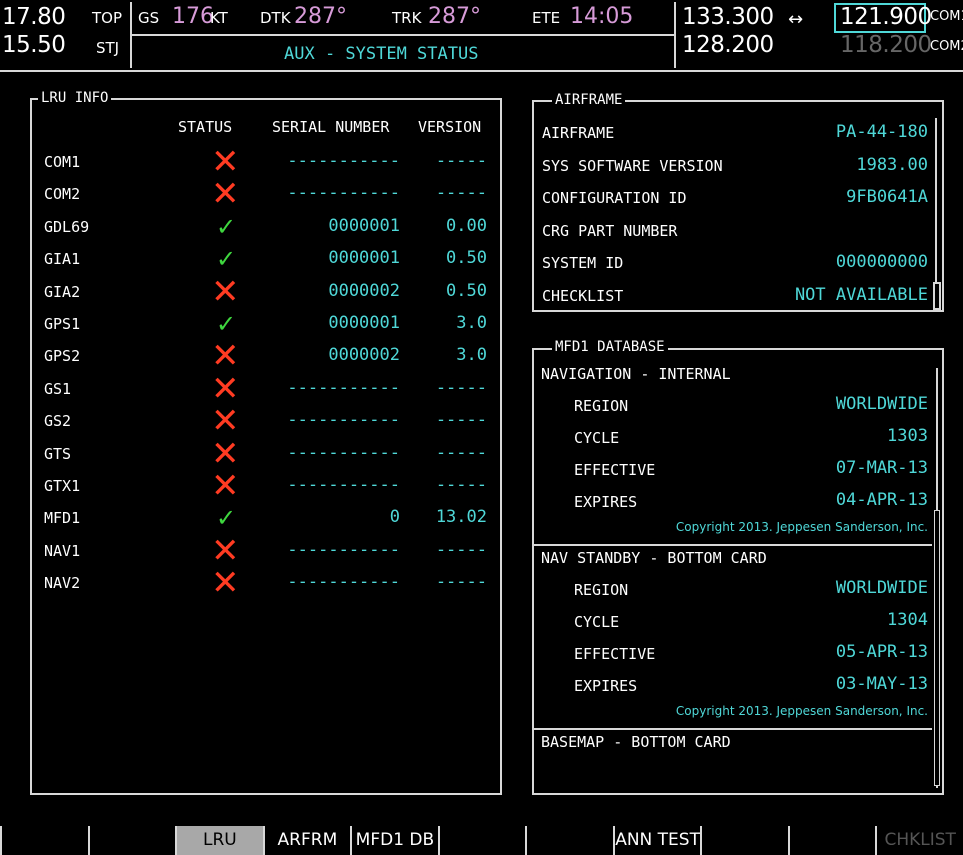  I want to click on version: 0.00, so click(466, 225).